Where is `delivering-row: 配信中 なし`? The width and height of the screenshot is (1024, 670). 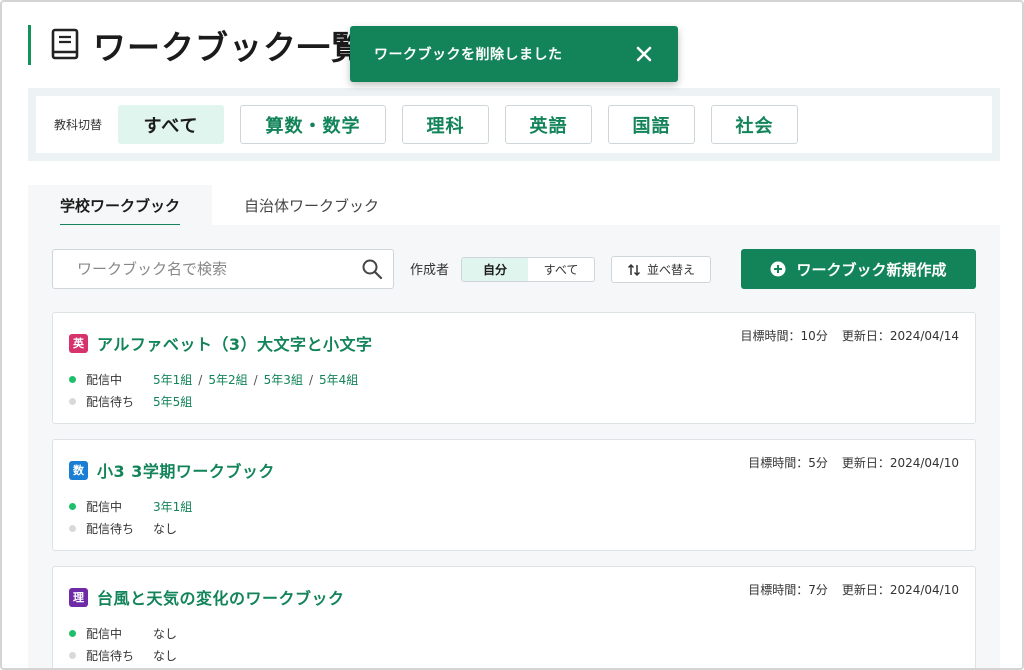
delivering-row: 配信中 なし is located at coordinates (123, 633).